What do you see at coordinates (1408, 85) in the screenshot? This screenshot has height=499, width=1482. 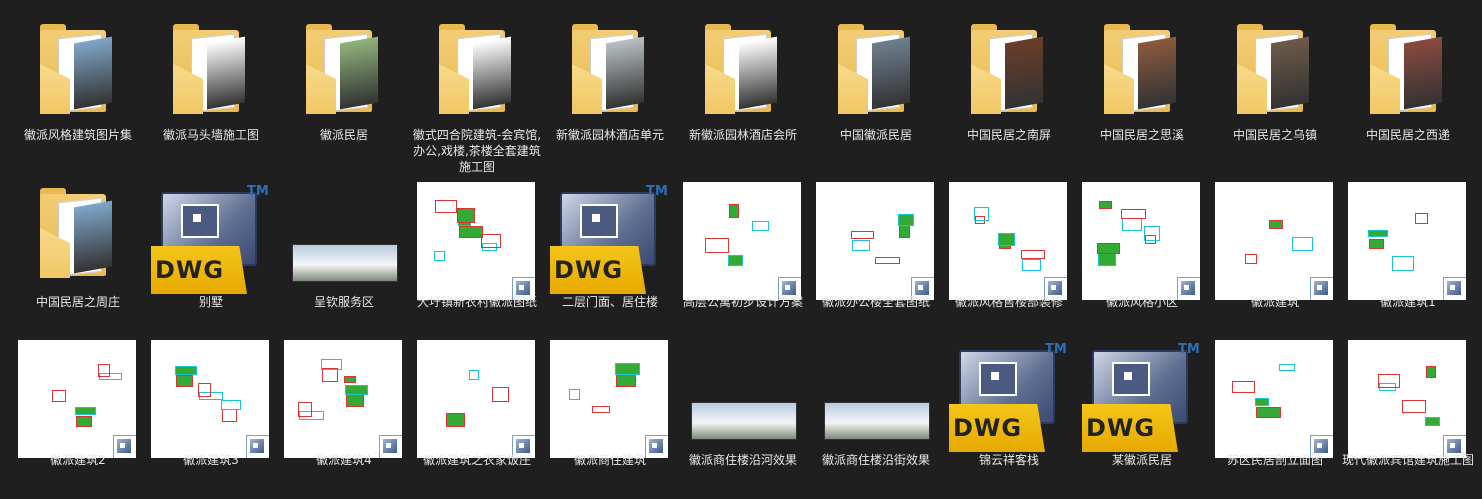 I see `file-item: 中国民居之西递` at bounding box center [1408, 85].